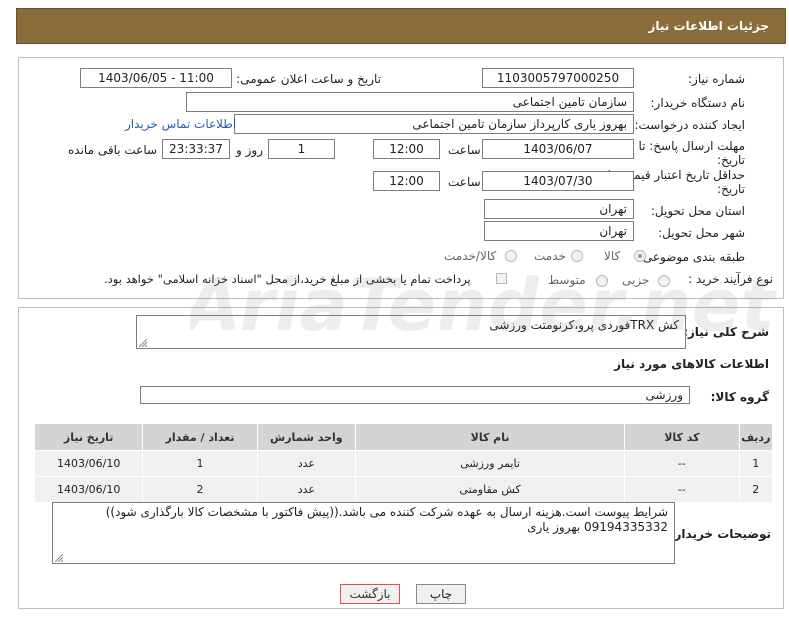 The image size is (789, 620). Describe the element at coordinates (249, 150) in the screenshot. I see `days-label: روز و` at that location.